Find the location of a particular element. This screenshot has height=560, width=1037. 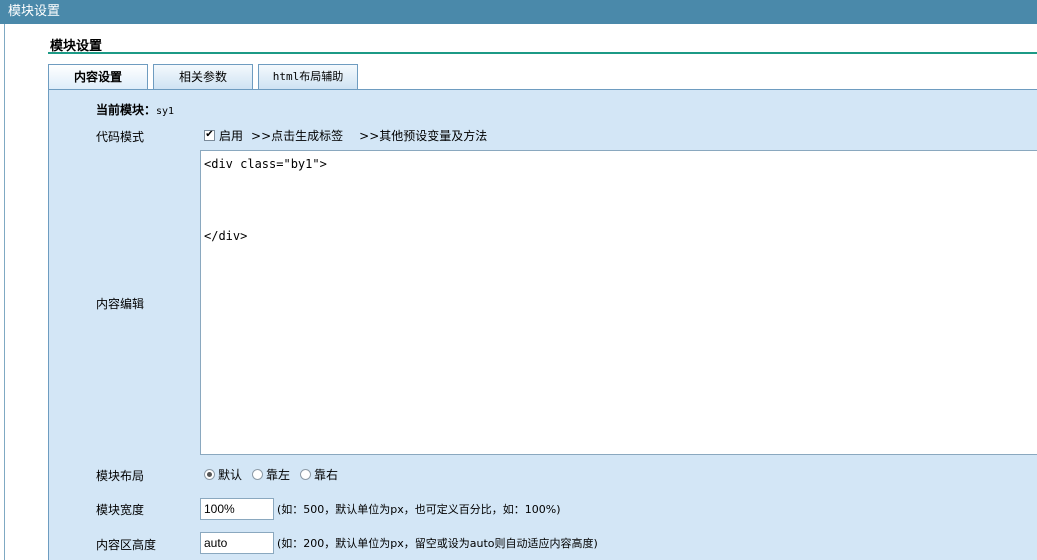

layout-option-left: 靠左 is located at coordinates (271, 474).